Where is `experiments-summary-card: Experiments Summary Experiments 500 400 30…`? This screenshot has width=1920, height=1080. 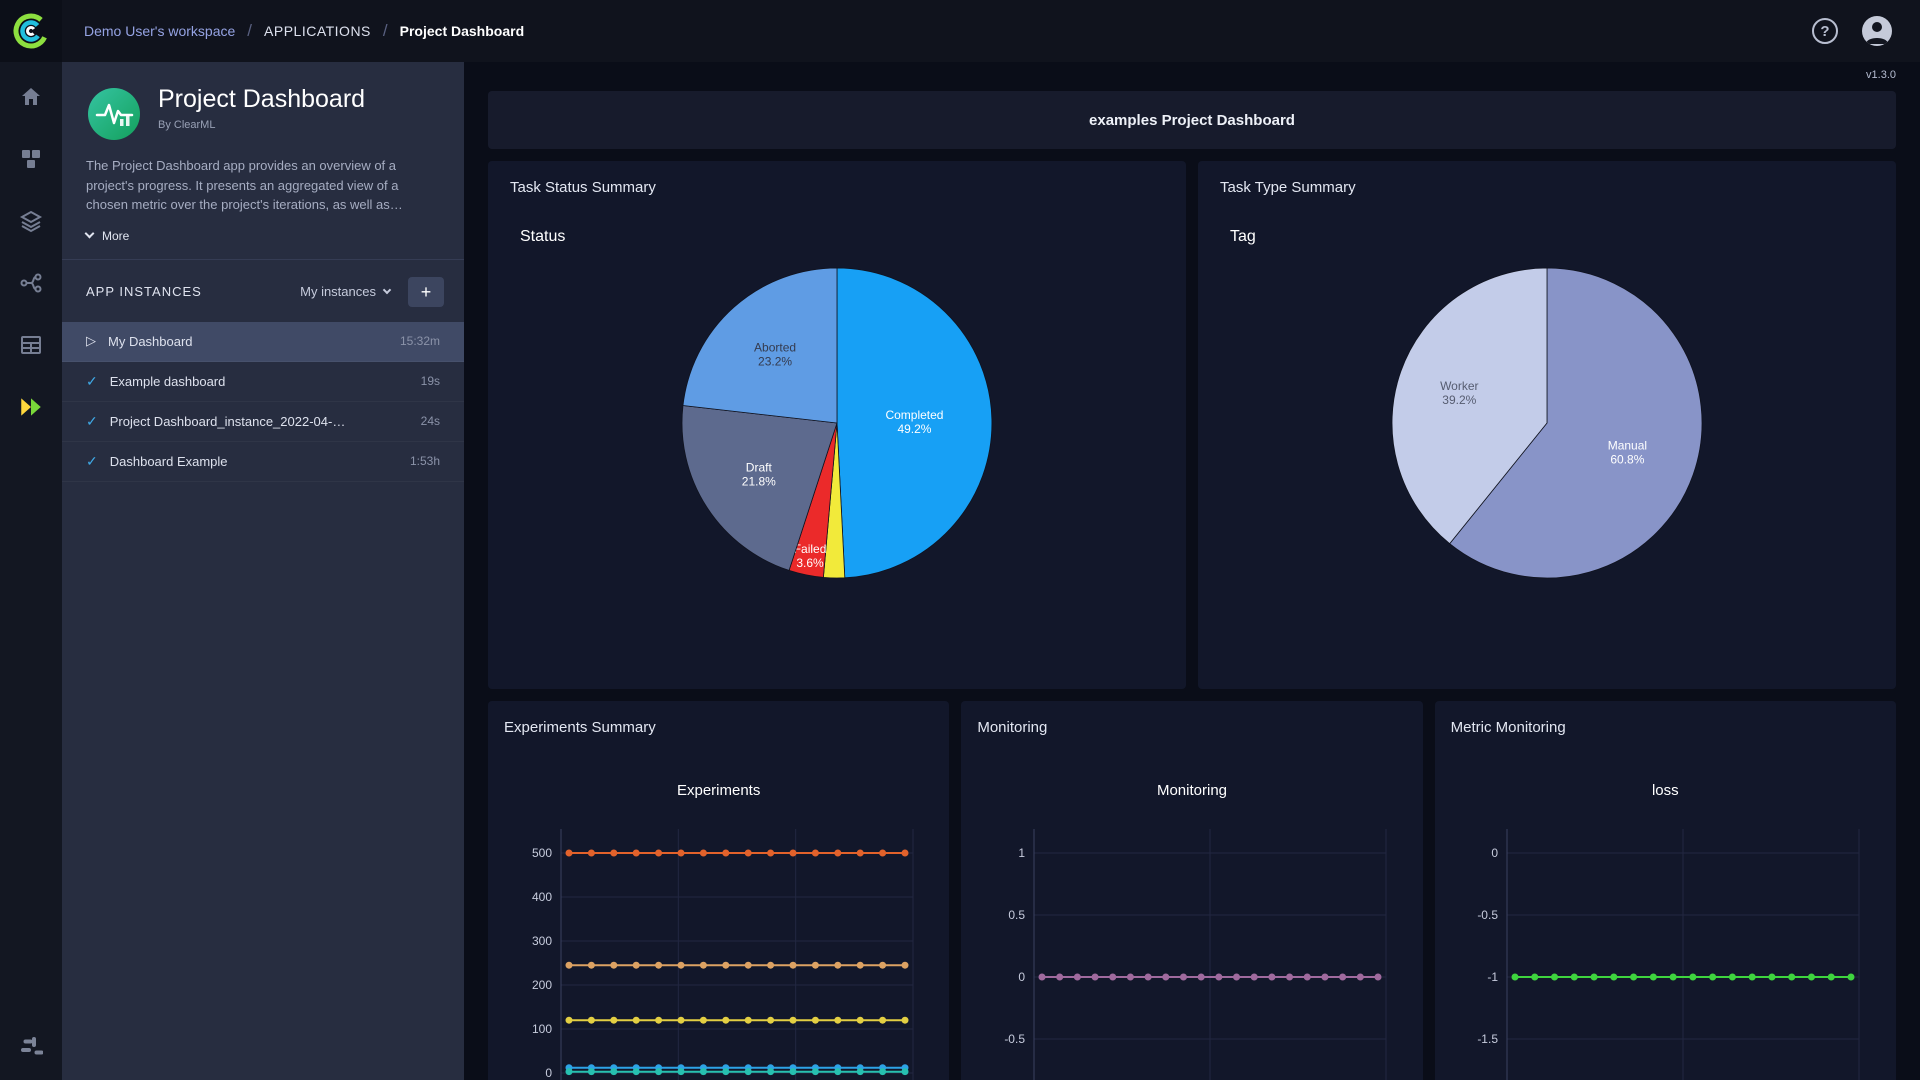 experiments-summary-card: Experiments Summary Experiments 500 400 30… is located at coordinates (719, 890).